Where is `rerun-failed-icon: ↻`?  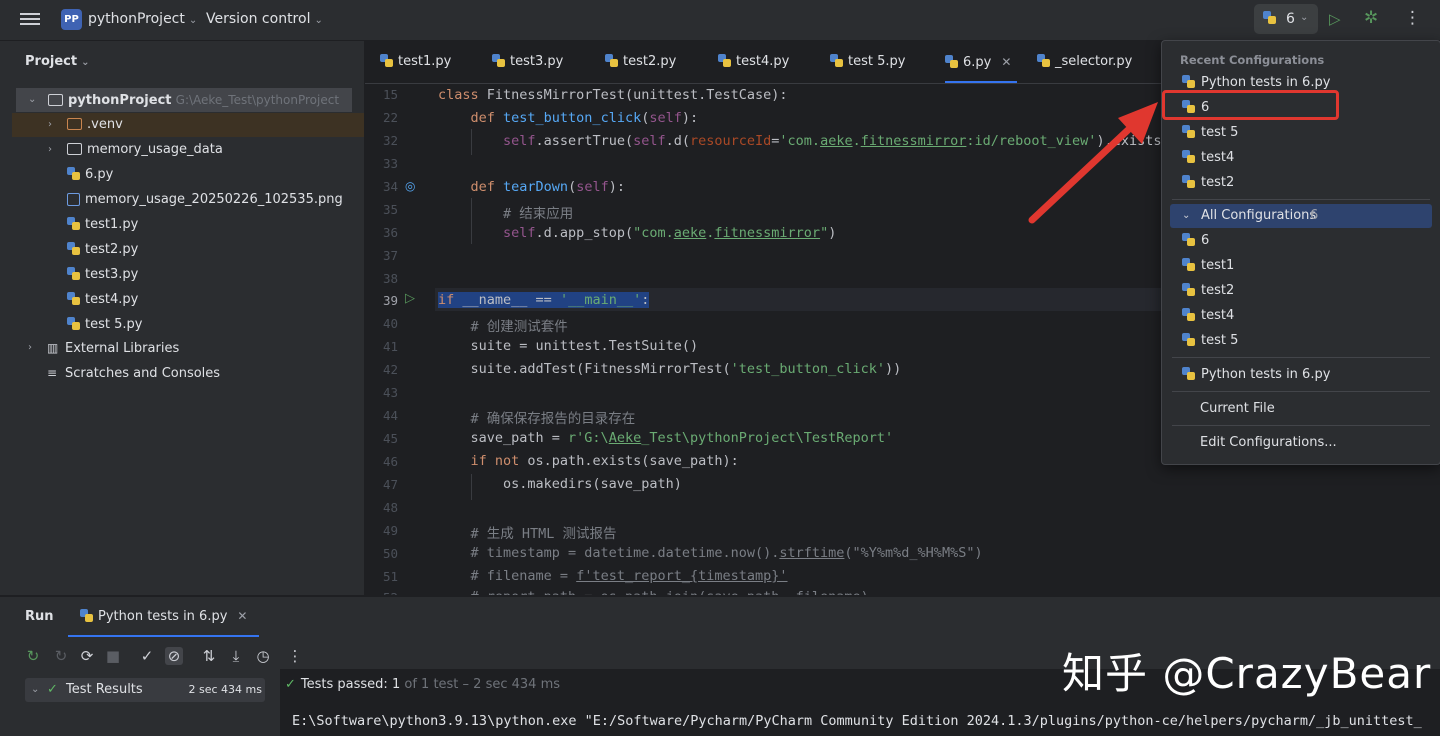
rerun-failed-icon: ↻ is located at coordinates (61, 656).